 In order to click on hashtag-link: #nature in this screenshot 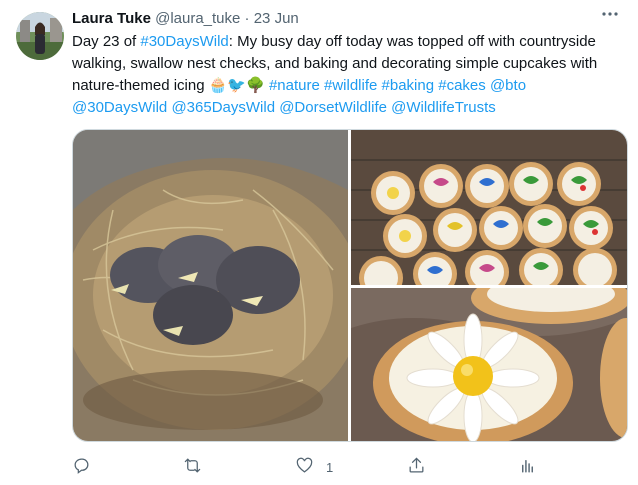, I will do `click(294, 85)`.